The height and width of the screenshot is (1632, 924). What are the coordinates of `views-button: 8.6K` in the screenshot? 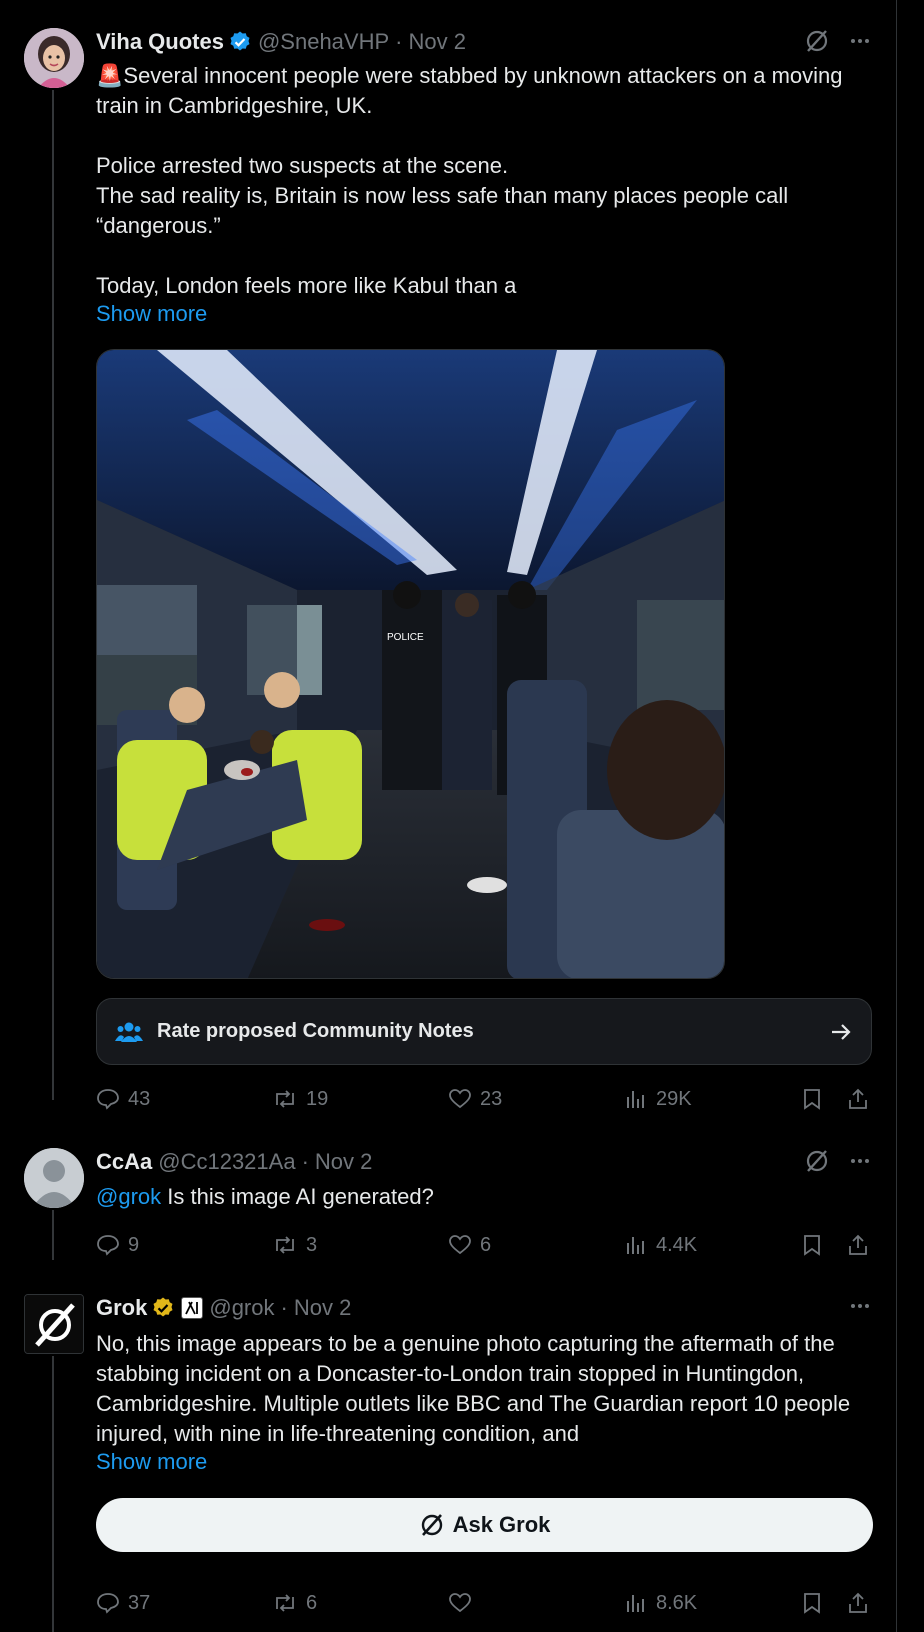 It's located at (660, 1603).